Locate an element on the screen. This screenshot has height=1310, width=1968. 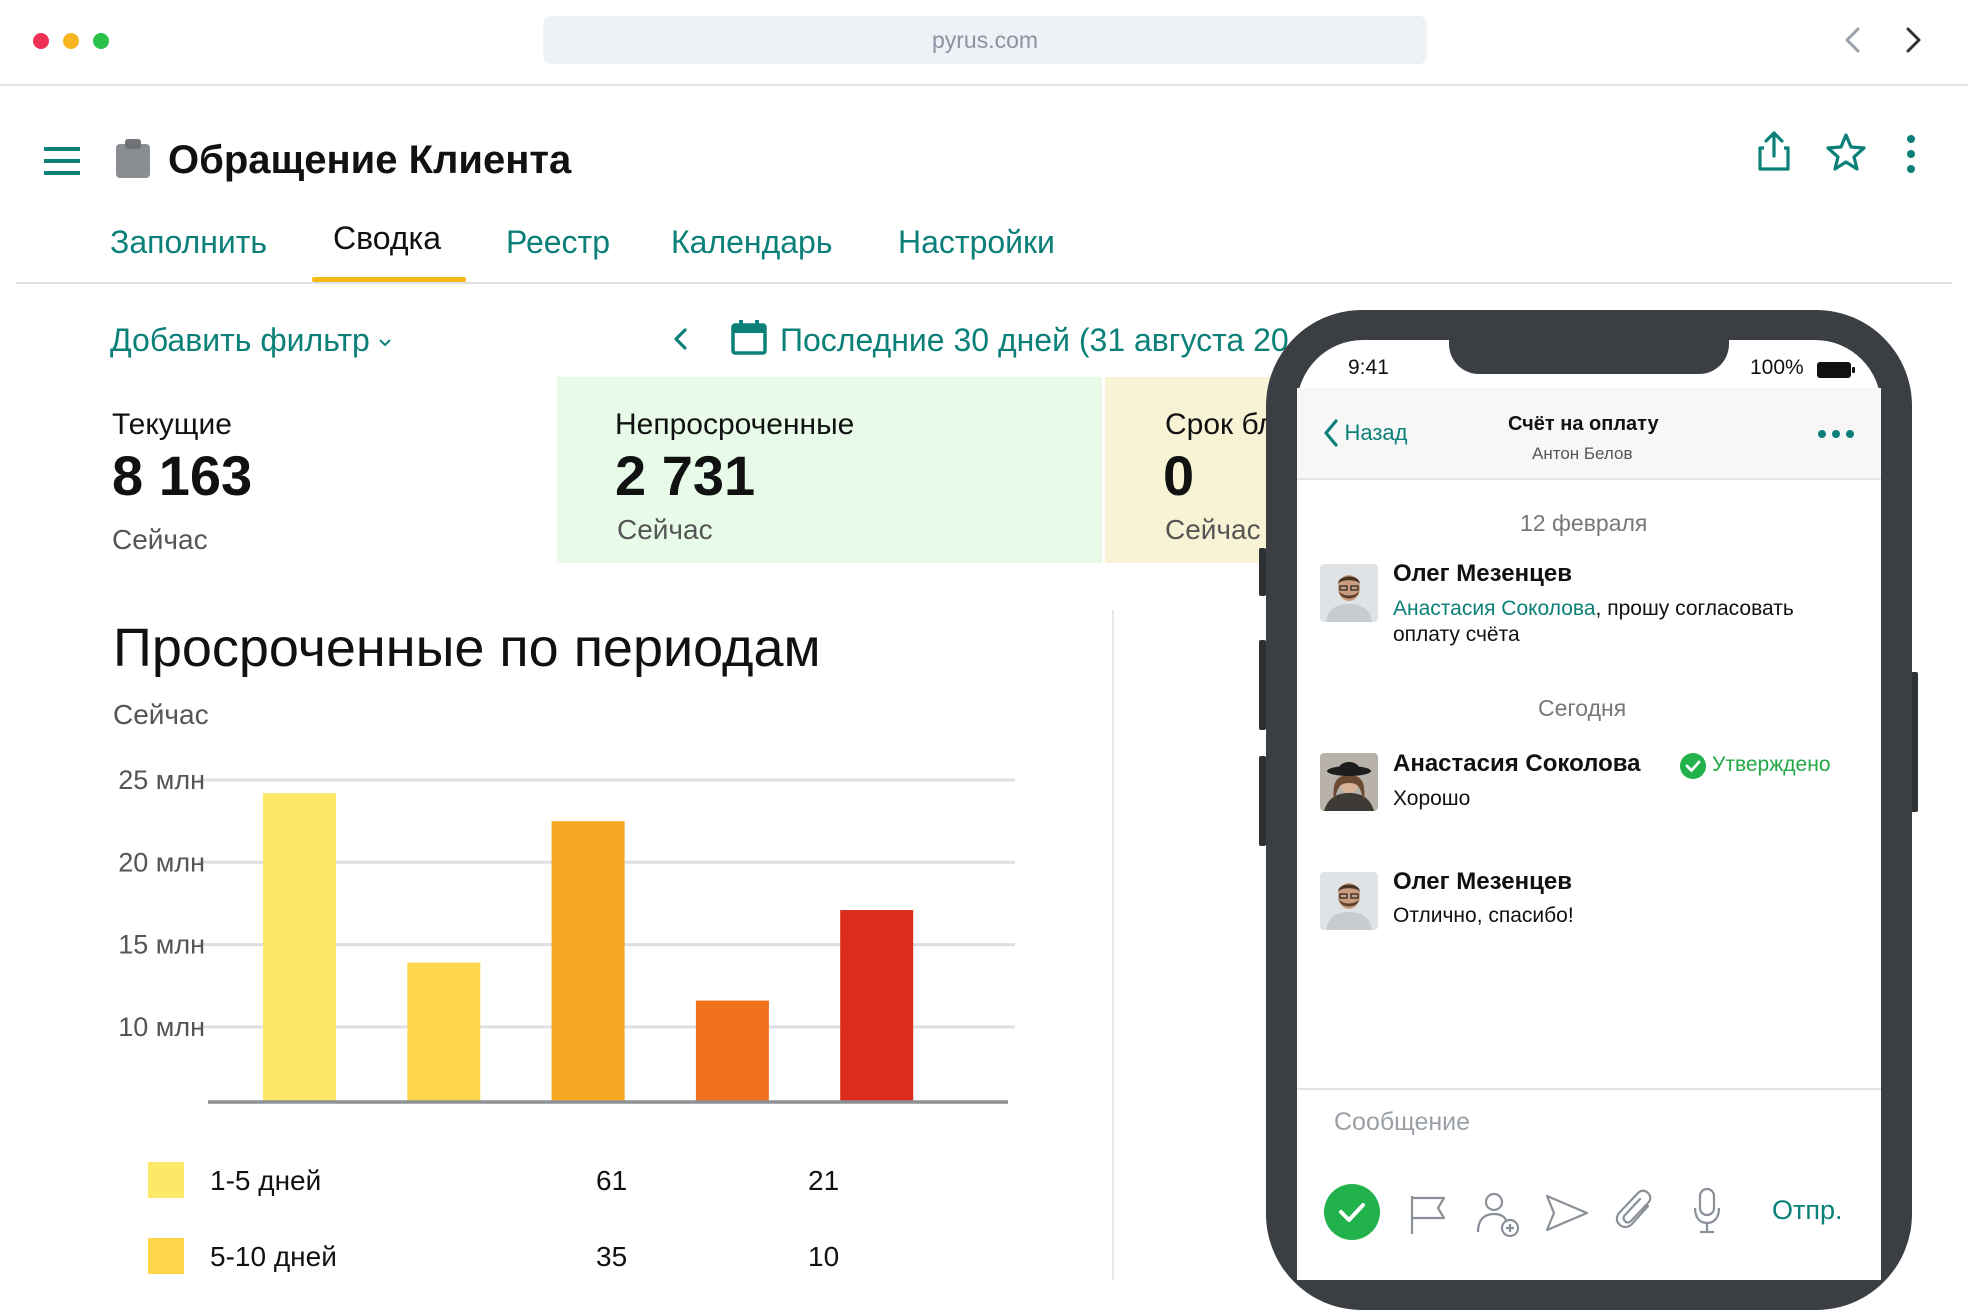
chevron-down-icon is located at coordinates (385, 342).